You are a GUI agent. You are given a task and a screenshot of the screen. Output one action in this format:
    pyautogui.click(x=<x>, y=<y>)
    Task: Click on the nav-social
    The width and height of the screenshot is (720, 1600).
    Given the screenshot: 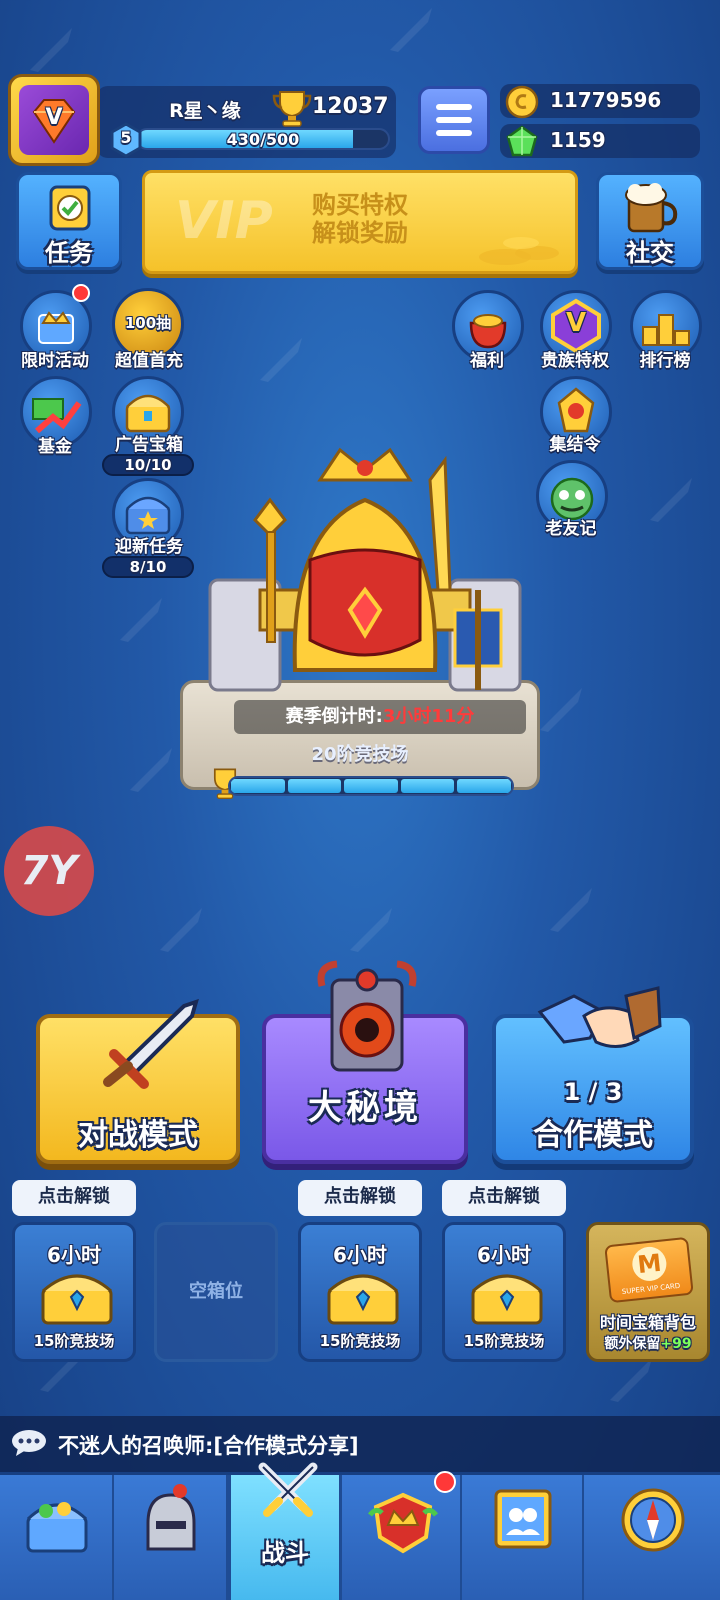 What is the action you would take?
    pyautogui.click(x=523, y=1537)
    